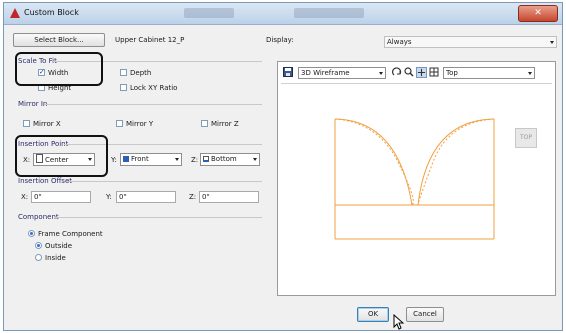 The height and width of the screenshot is (333, 566). I want to click on insertion-point-y-value: Front, so click(140, 159).